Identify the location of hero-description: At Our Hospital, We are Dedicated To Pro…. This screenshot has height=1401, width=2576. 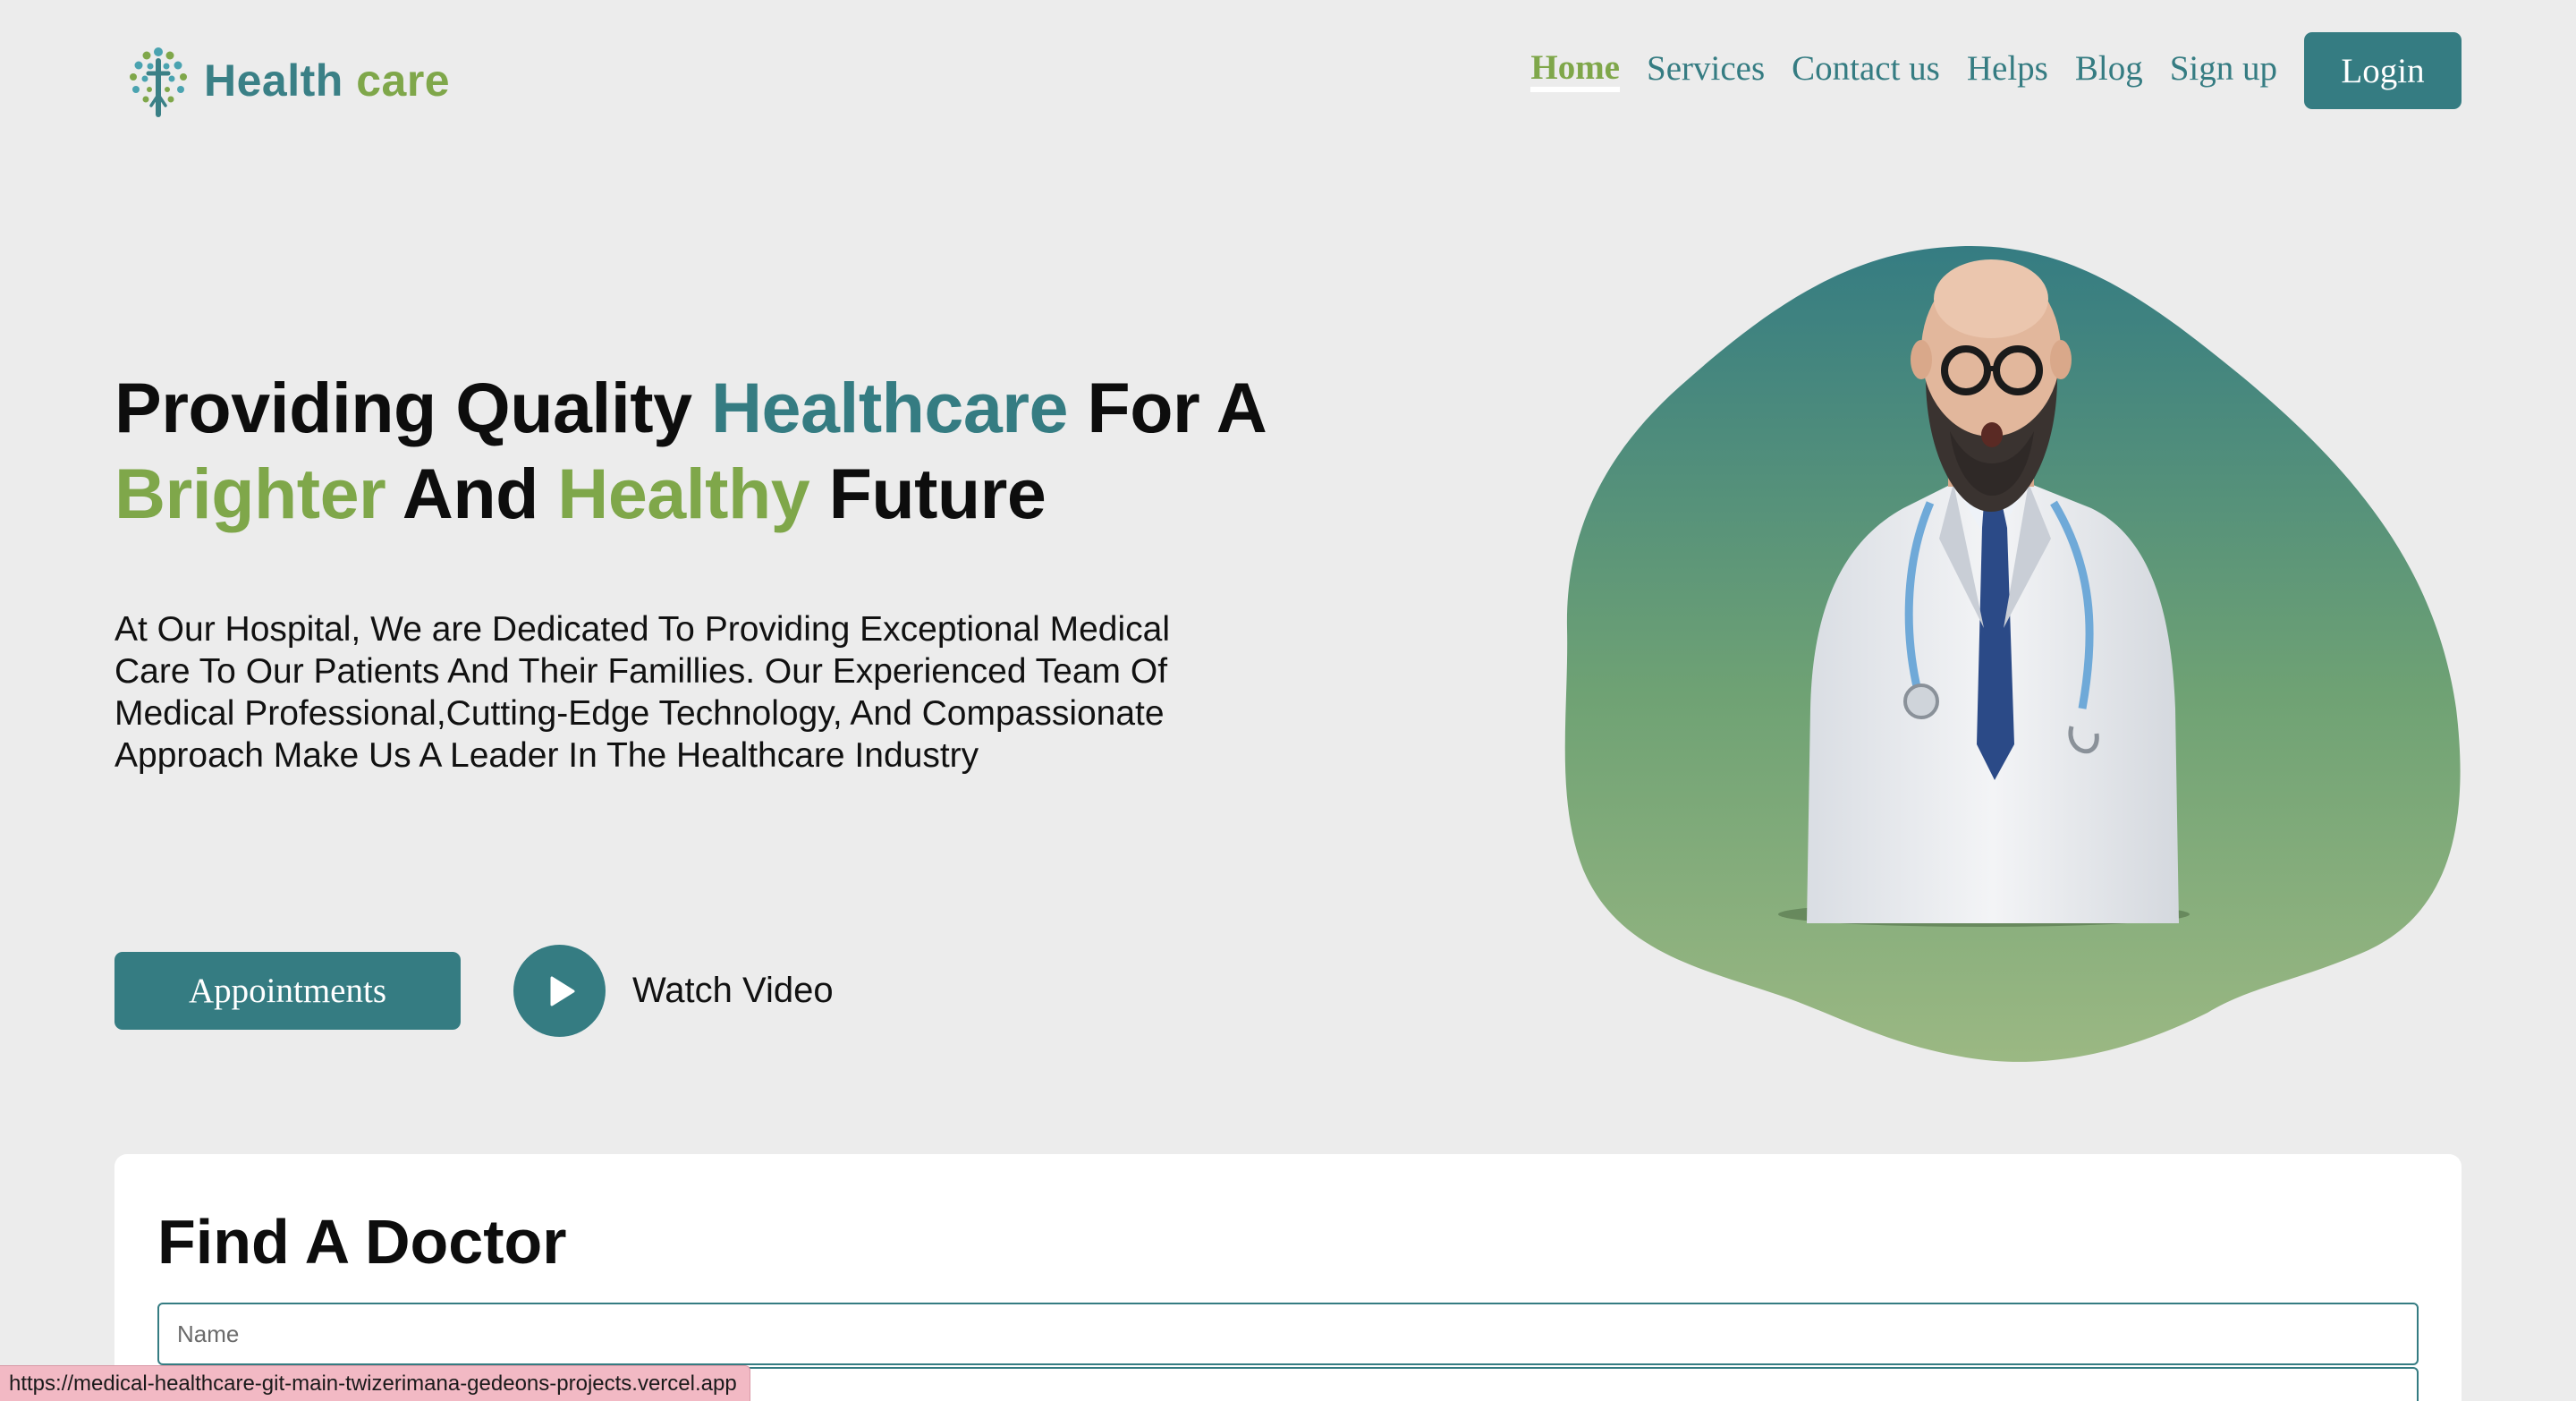
(642, 692).